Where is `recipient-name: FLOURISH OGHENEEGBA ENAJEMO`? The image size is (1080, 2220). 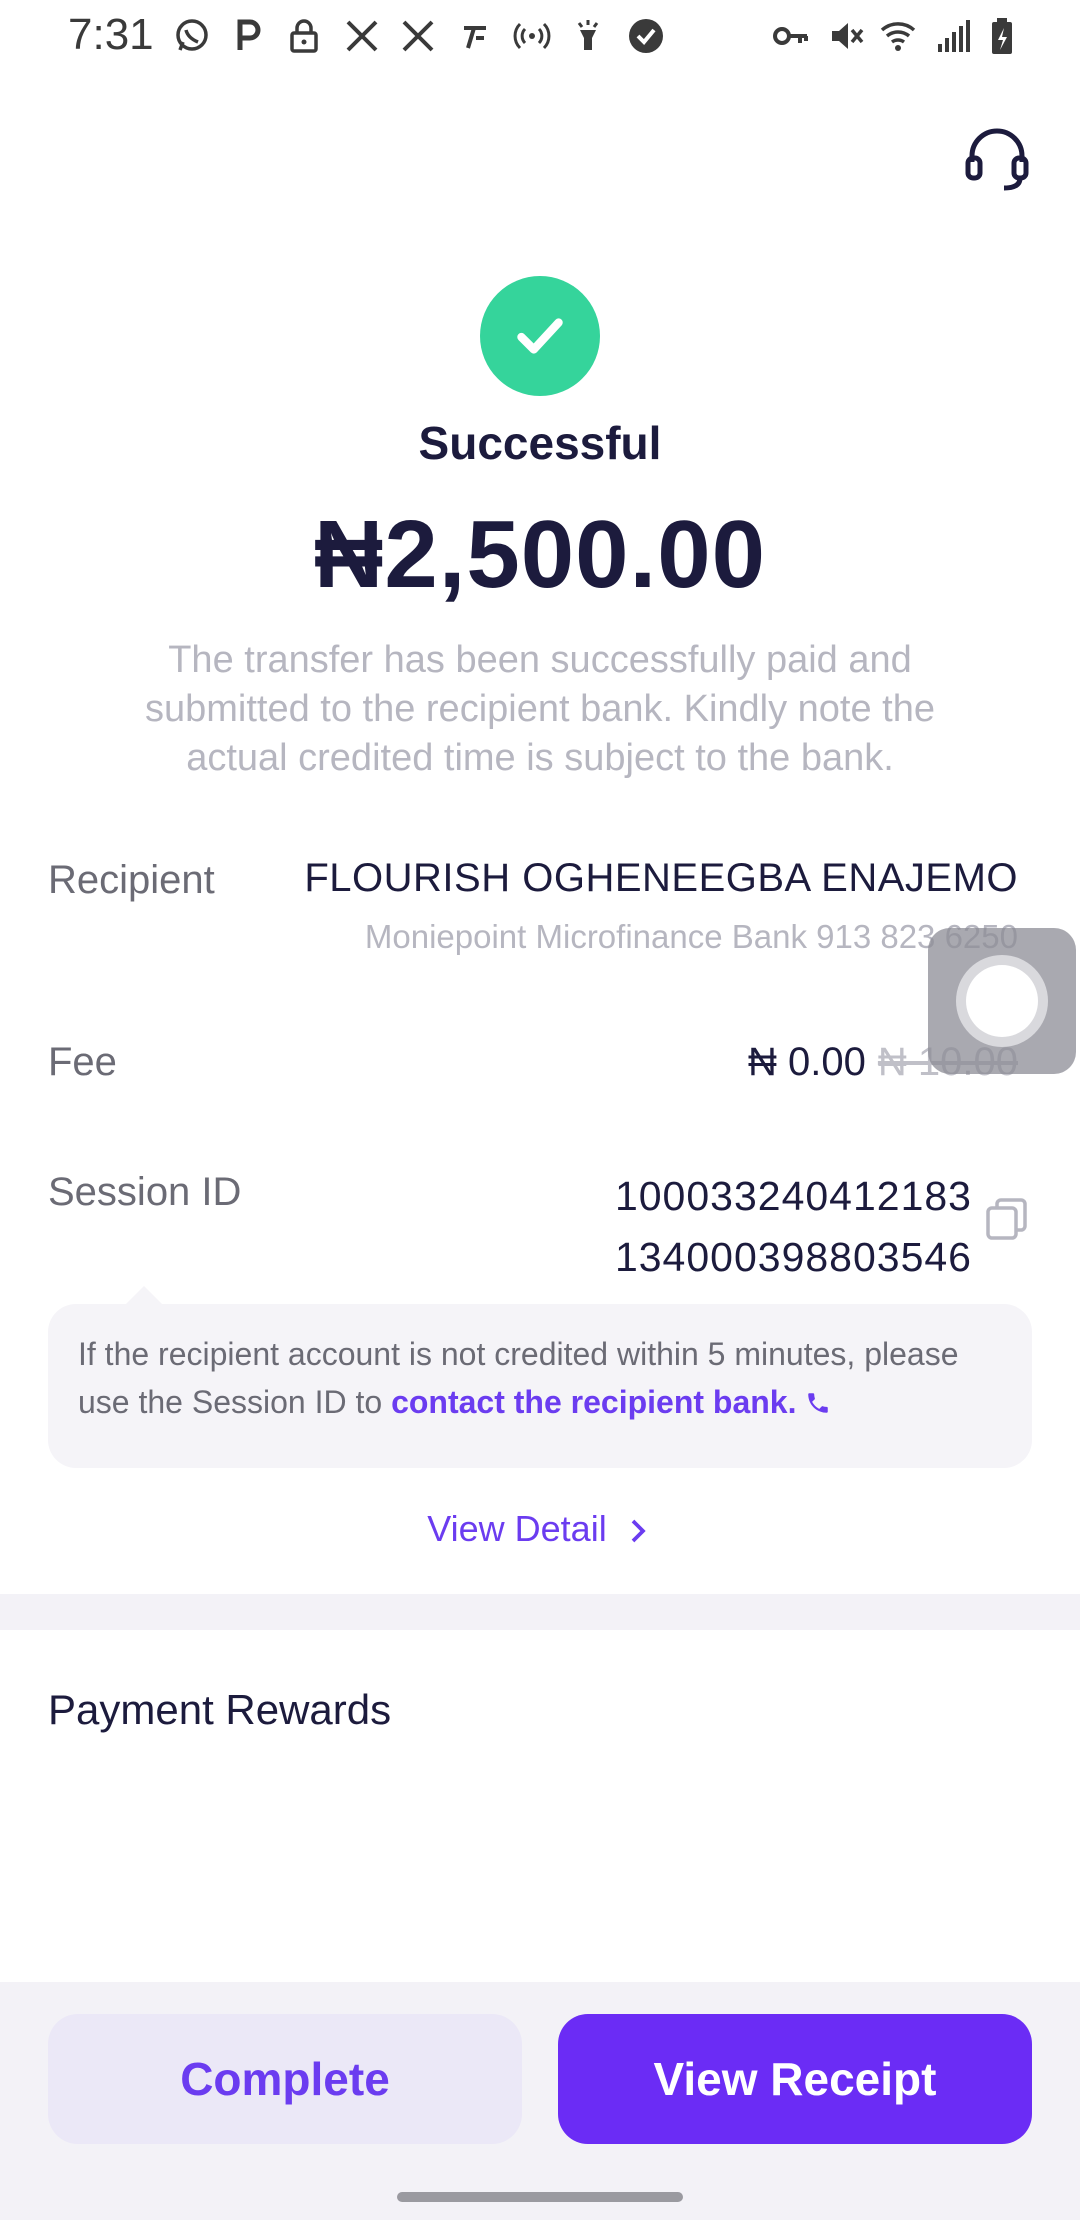
recipient-name: FLOURISH OGHENEEGBA ENAJEMO is located at coordinates (661, 878).